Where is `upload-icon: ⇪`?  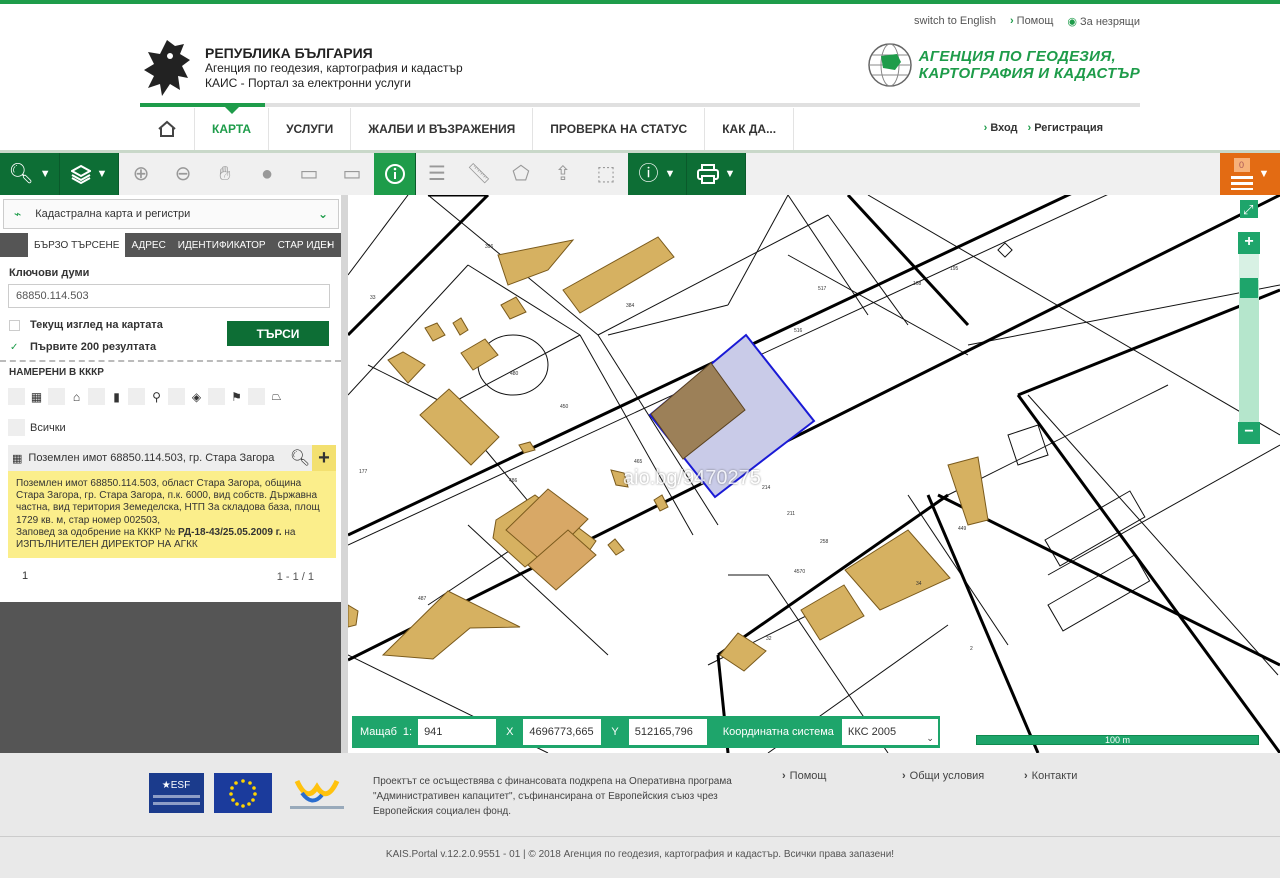
upload-icon: ⇪ is located at coordinates (563, 174).